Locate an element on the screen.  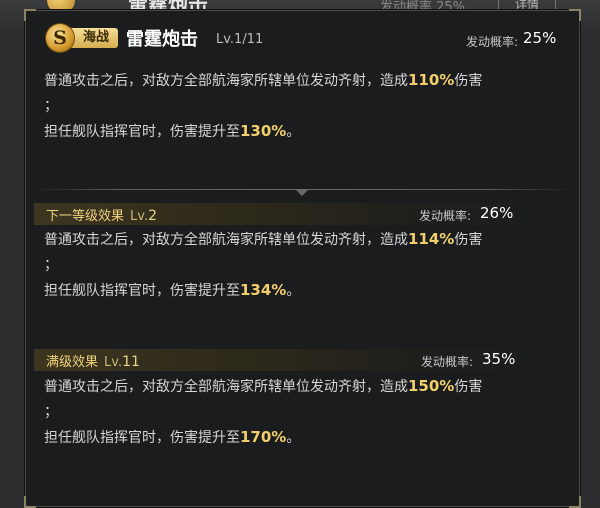
trigger-rate-label: 发动概率: is located at coordinates (492, 42).